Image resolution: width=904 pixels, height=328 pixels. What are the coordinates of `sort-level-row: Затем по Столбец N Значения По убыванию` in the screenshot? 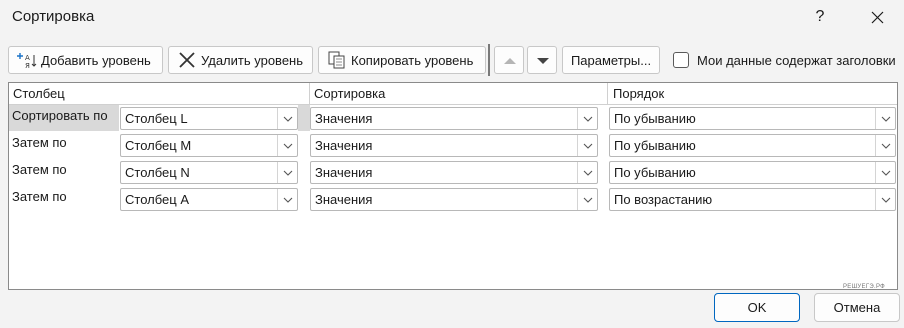 It's located at (453, 172).